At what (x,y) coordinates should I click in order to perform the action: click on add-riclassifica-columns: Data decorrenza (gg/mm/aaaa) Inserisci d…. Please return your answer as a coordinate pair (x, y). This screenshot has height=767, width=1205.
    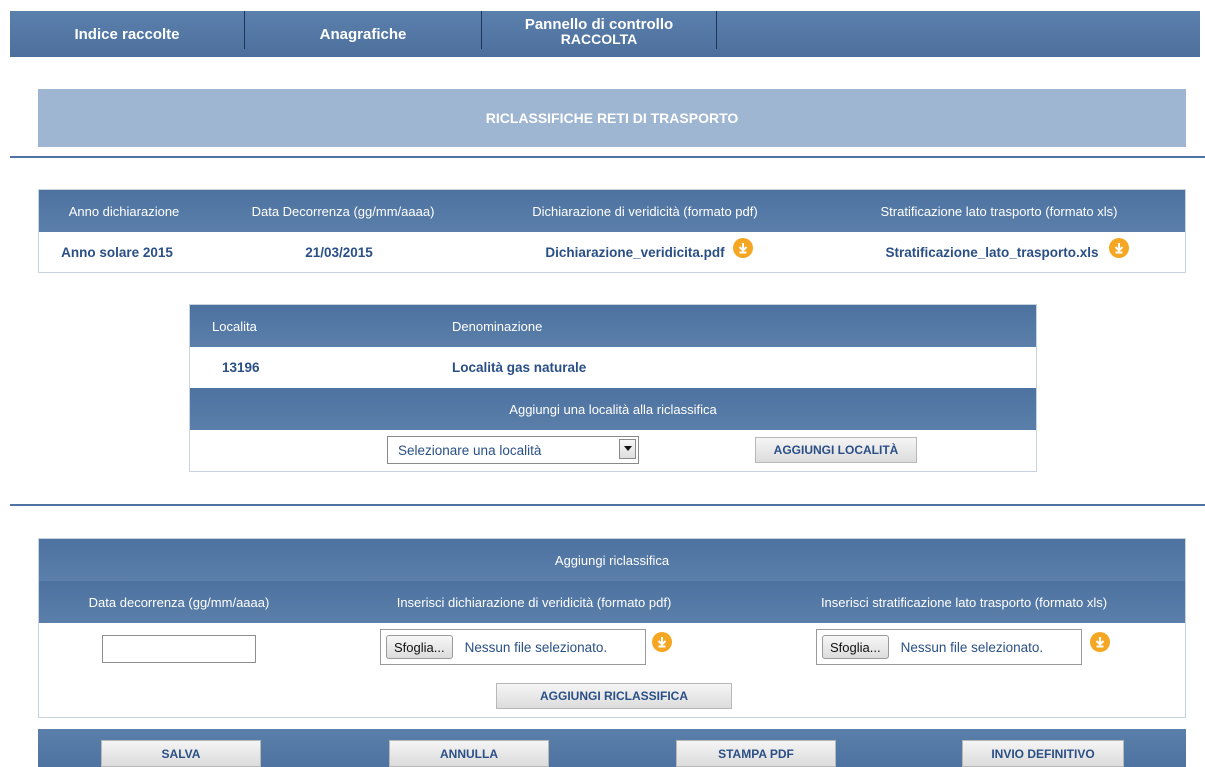
    Looking at the image, I should click on (612, 602).